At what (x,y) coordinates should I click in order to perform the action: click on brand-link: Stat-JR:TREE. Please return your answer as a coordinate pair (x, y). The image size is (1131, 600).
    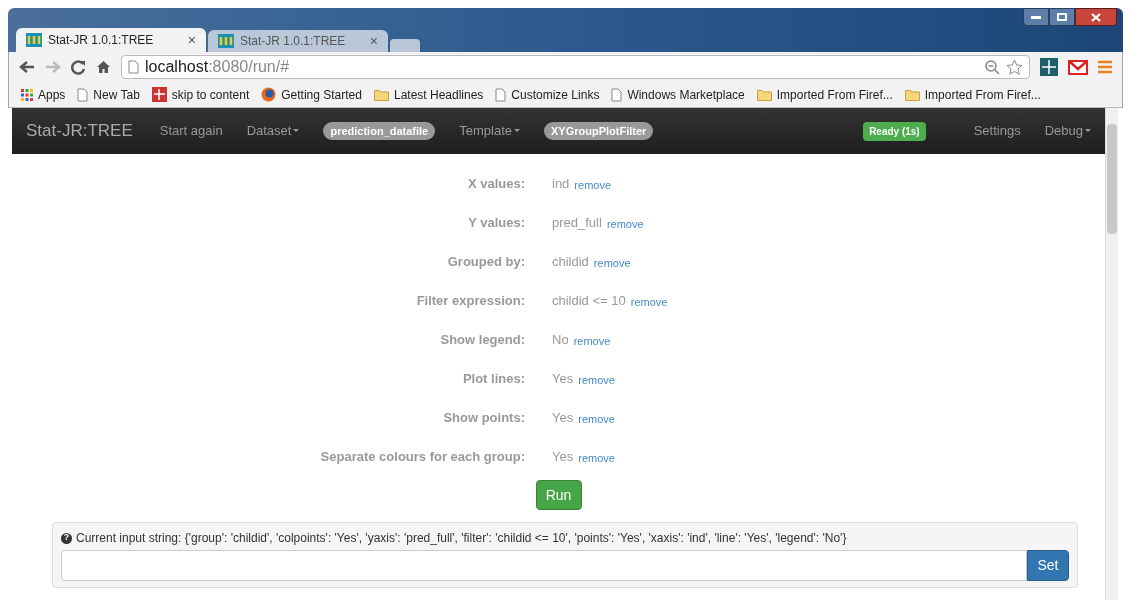
    Looking at the image, I should click on (79, 131).